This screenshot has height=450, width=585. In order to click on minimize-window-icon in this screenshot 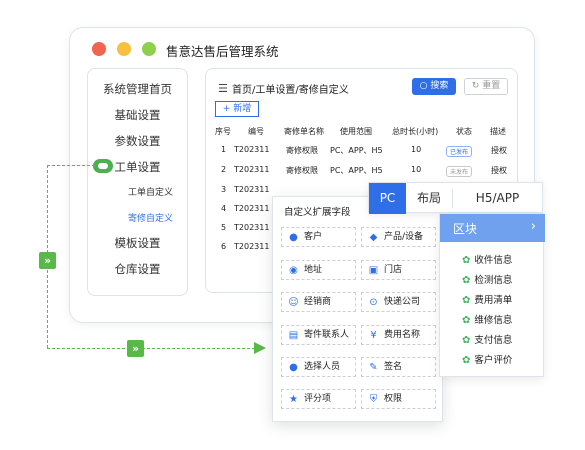, I will do `click(124, 49)`.